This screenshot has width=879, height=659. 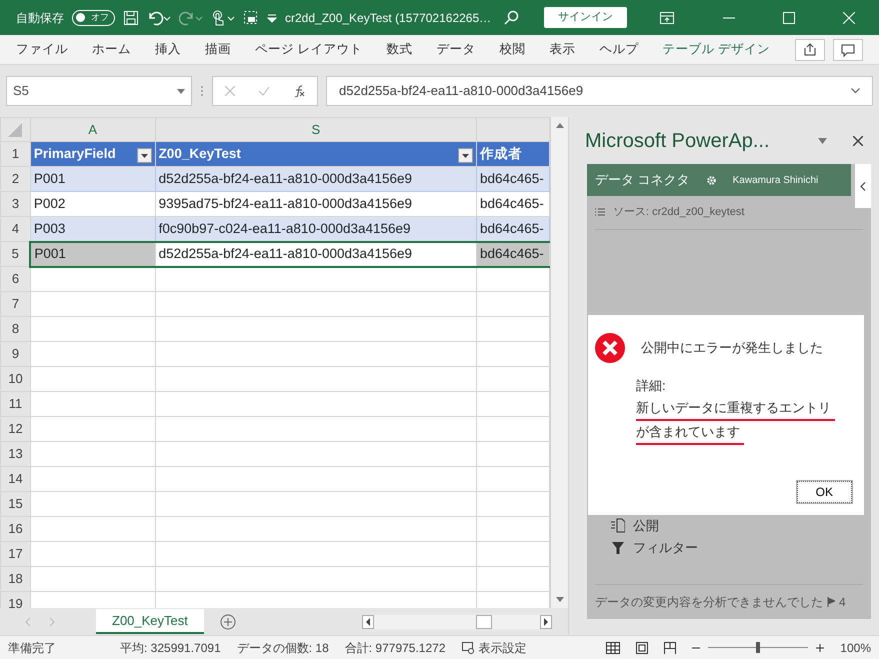 What do you see at coordinates (618, 547) in the screenshot?
I see `filter-icon` at bounding box center [618, 547].